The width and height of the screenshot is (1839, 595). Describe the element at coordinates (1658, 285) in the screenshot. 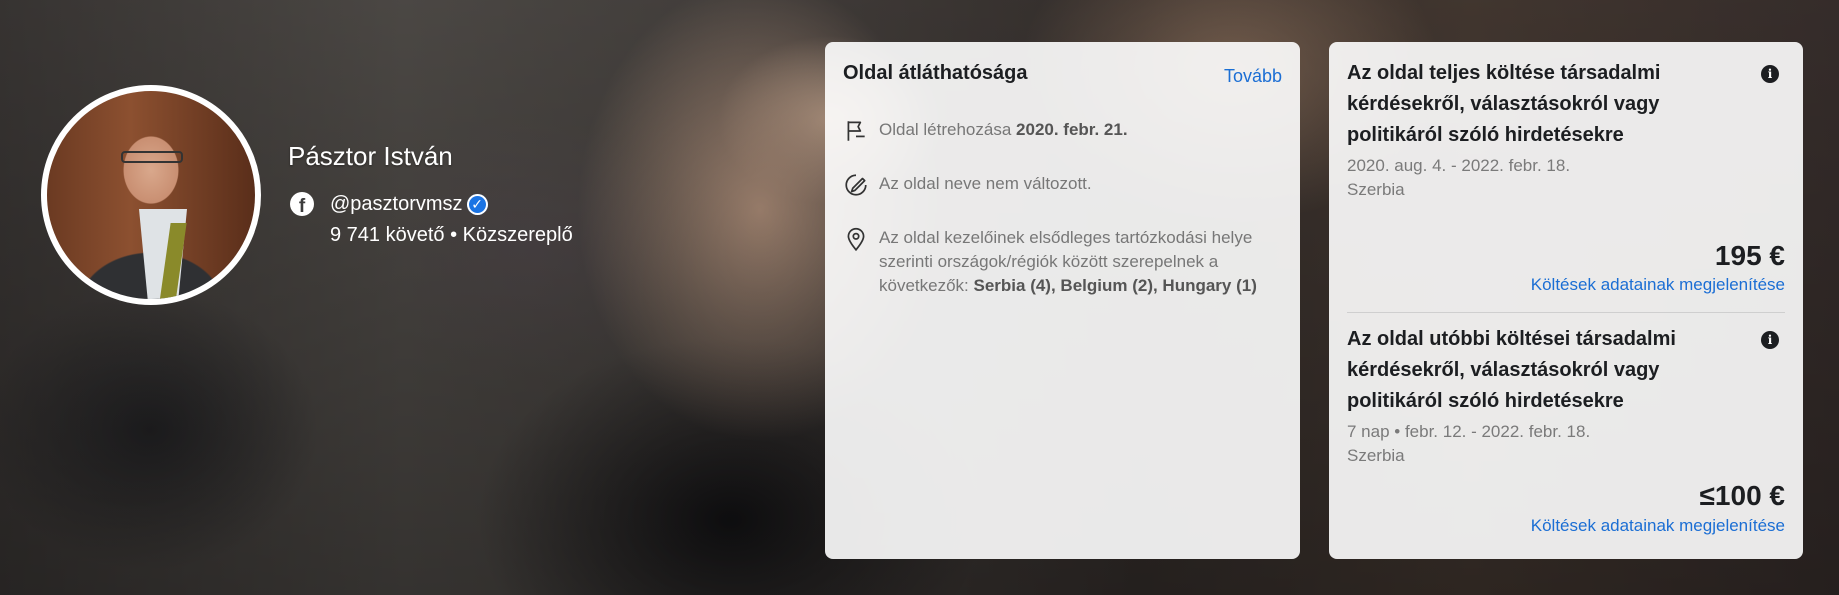

I see `total-spend-details-link: Költések adatainak megjelenítése` at that location.